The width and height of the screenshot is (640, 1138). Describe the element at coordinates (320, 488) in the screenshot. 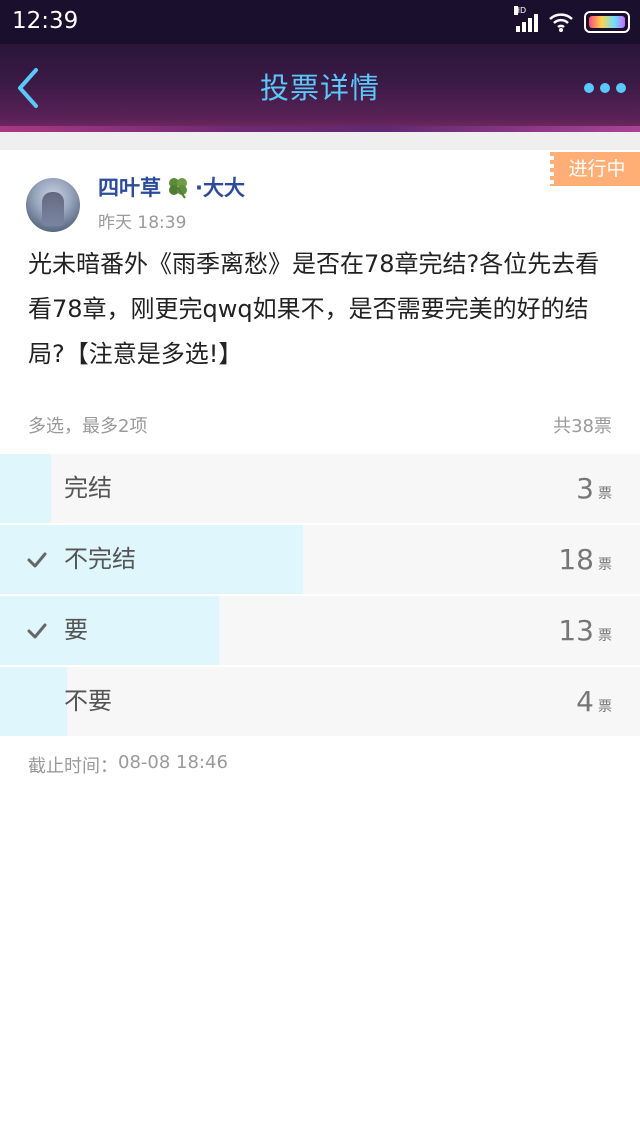

I see `poll-option: 完结 3票` at that location.